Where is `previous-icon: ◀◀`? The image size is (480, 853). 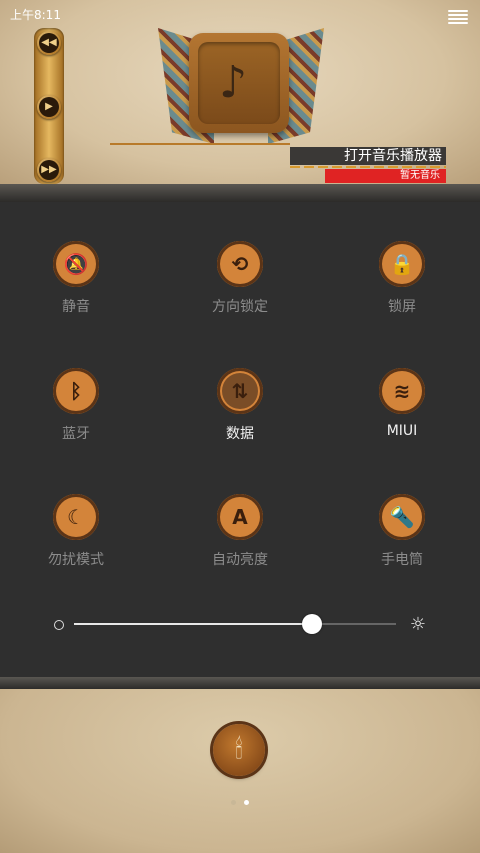
previous-icon: ◀◀ is located at coordinates (49, 43).